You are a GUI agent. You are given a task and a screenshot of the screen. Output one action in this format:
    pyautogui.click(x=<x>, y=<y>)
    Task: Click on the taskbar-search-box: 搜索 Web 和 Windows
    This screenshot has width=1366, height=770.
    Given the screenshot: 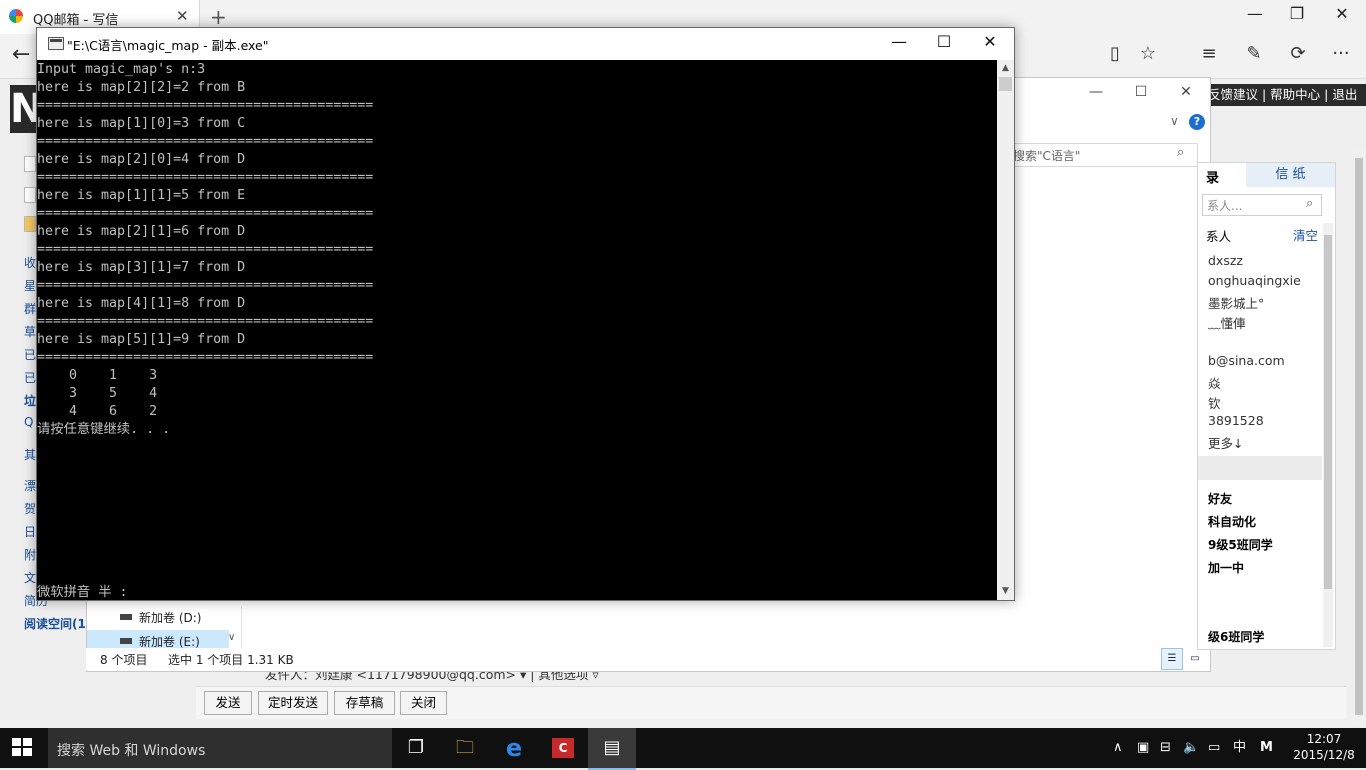 What is the action you would take?
    pyautogui.click(x=220, y=748)
    